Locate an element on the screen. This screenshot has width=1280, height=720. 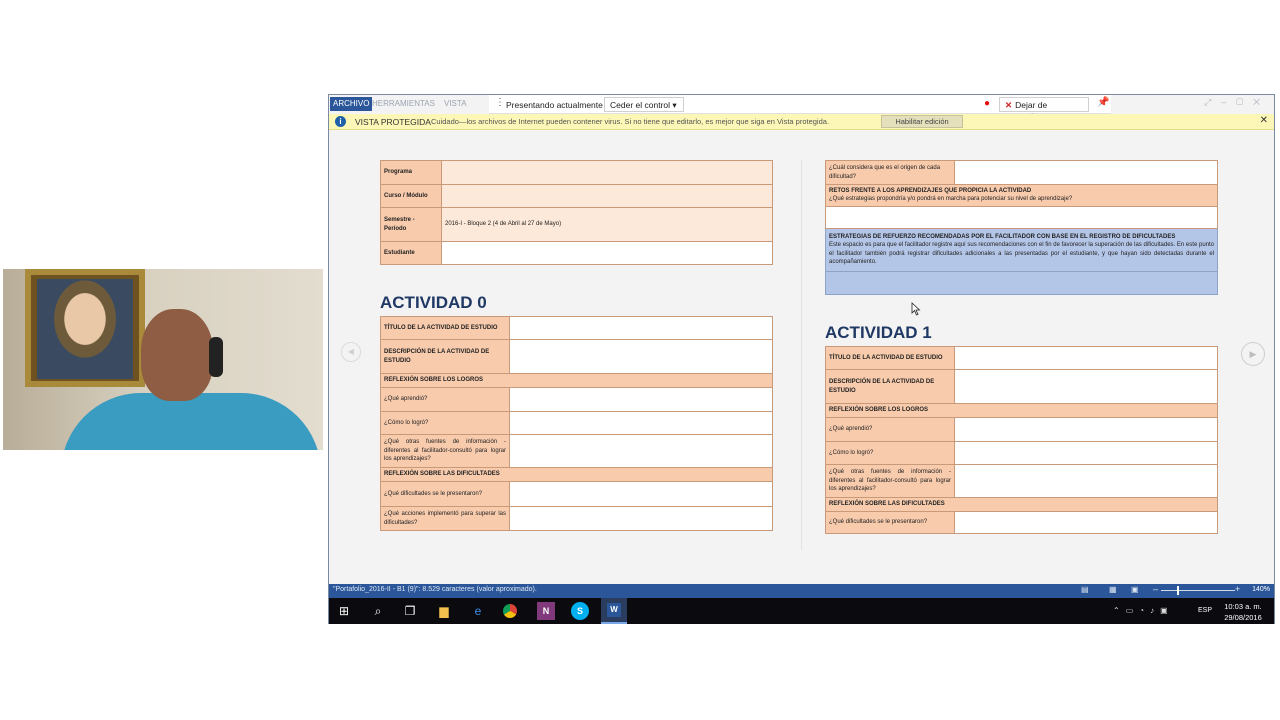
value-programa is located at coordinates (607, 172).